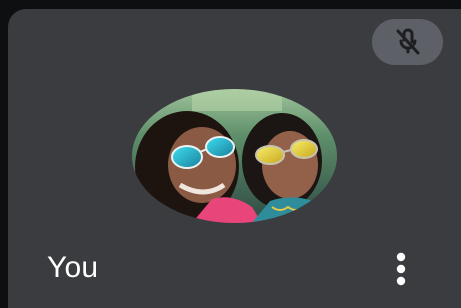 The height and width of the screenshot is (308, 461). What do you see at coordinates (73, 267) in the screenshot?
I see `participant-name: You` at bounding box center [73, 267].